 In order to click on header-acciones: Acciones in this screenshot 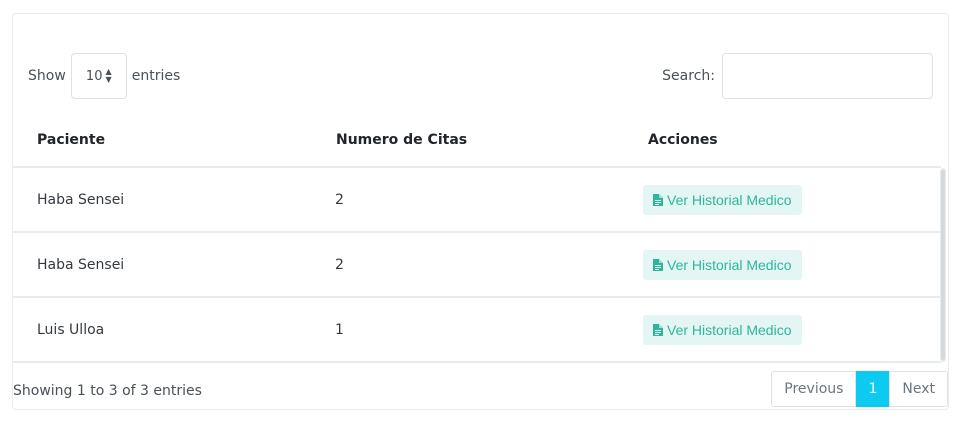, I will do `click(683, 139)`.